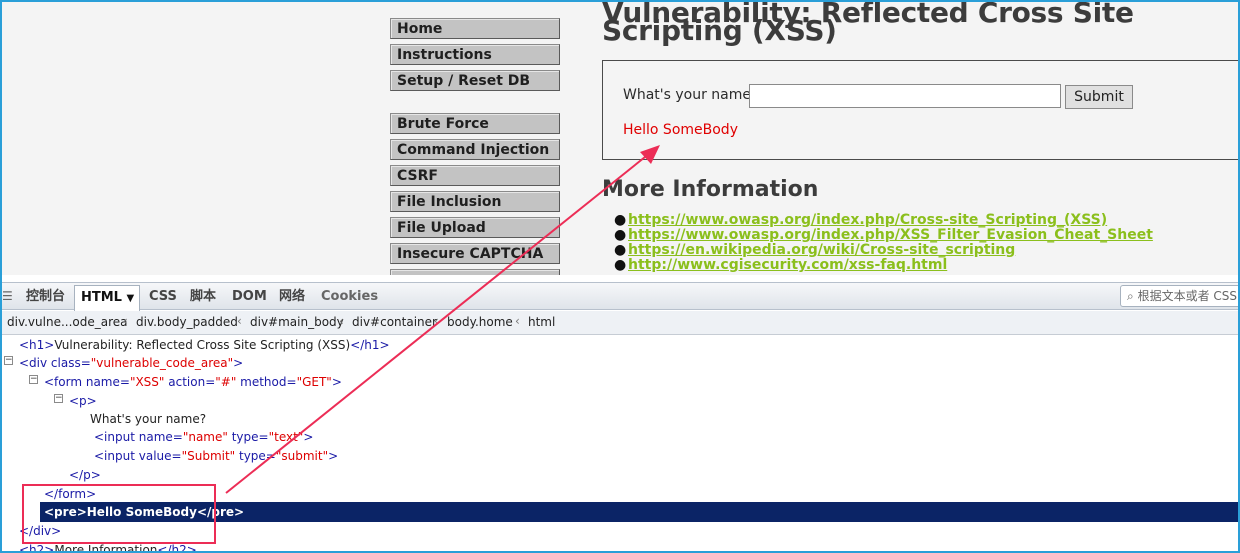 The height and width of the screenshot is (553, 1240). I want to click on page-left-gutter, so click(188, 138).